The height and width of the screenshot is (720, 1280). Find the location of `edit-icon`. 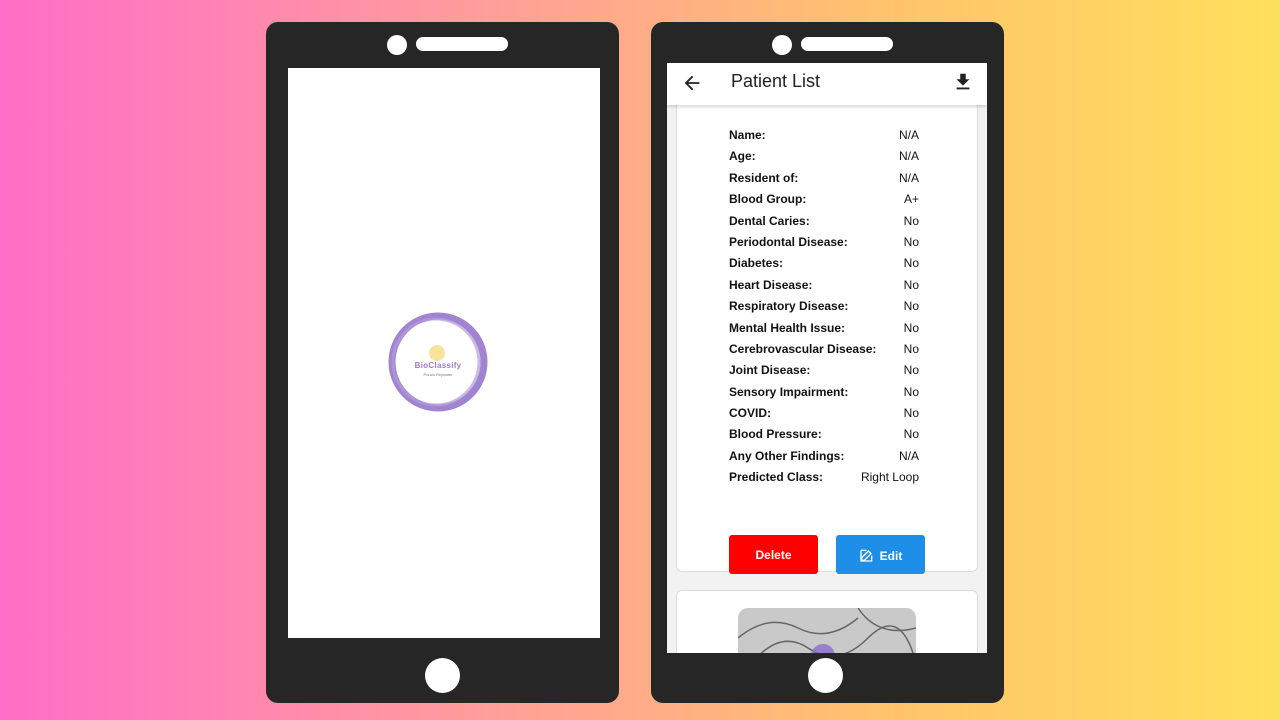

edit-icon is located at coordinates (865, 555).